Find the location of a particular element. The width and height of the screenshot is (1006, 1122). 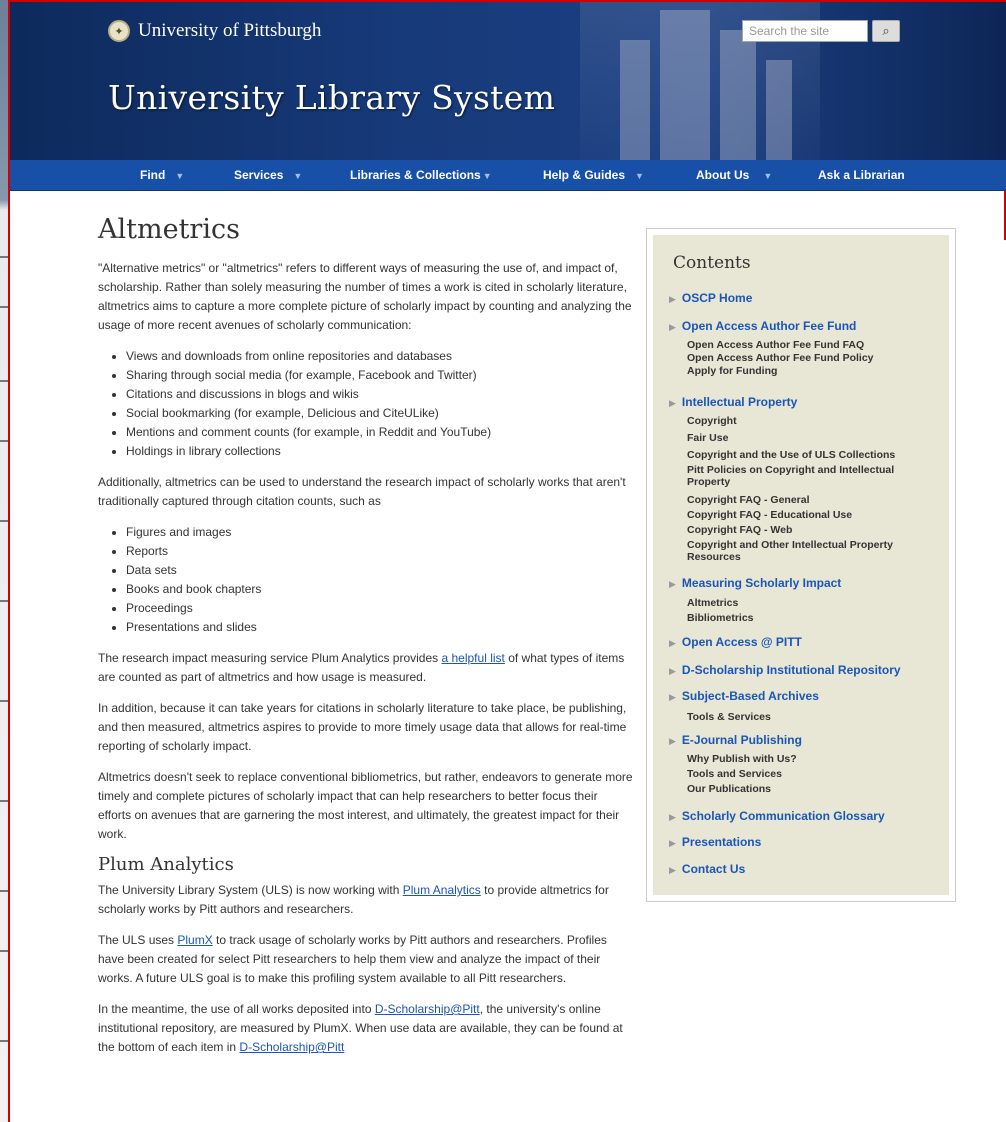

contents-altmetrics: Altmetrics is located at coordinates (807, 603).